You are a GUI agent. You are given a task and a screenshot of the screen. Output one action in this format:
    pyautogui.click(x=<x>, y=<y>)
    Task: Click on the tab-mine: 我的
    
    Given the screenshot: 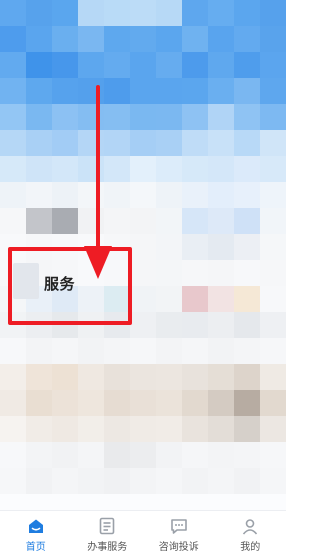 What is the action you would take?
    pyautogui.click(x=251, y=532)
    